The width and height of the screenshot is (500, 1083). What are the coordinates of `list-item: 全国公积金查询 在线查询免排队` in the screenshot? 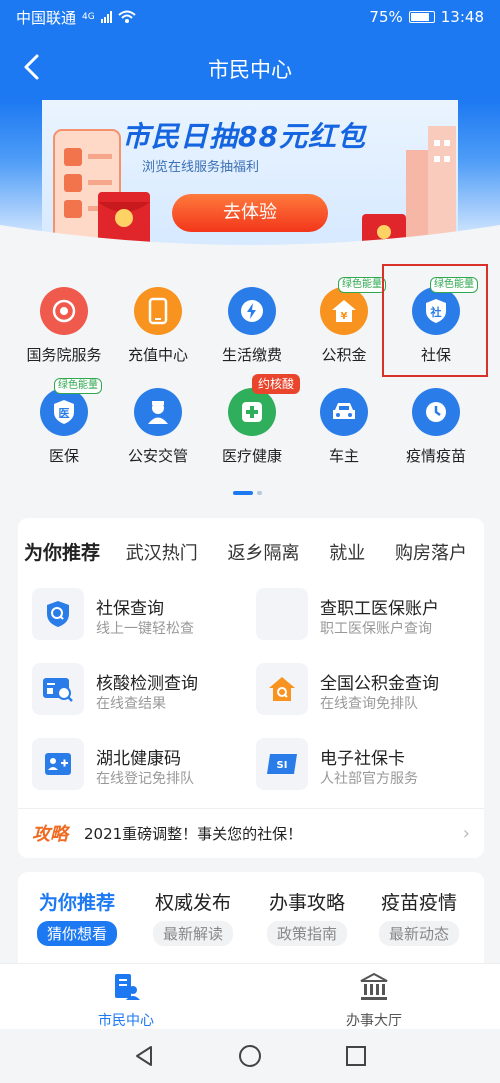 It's located at (353, 689).